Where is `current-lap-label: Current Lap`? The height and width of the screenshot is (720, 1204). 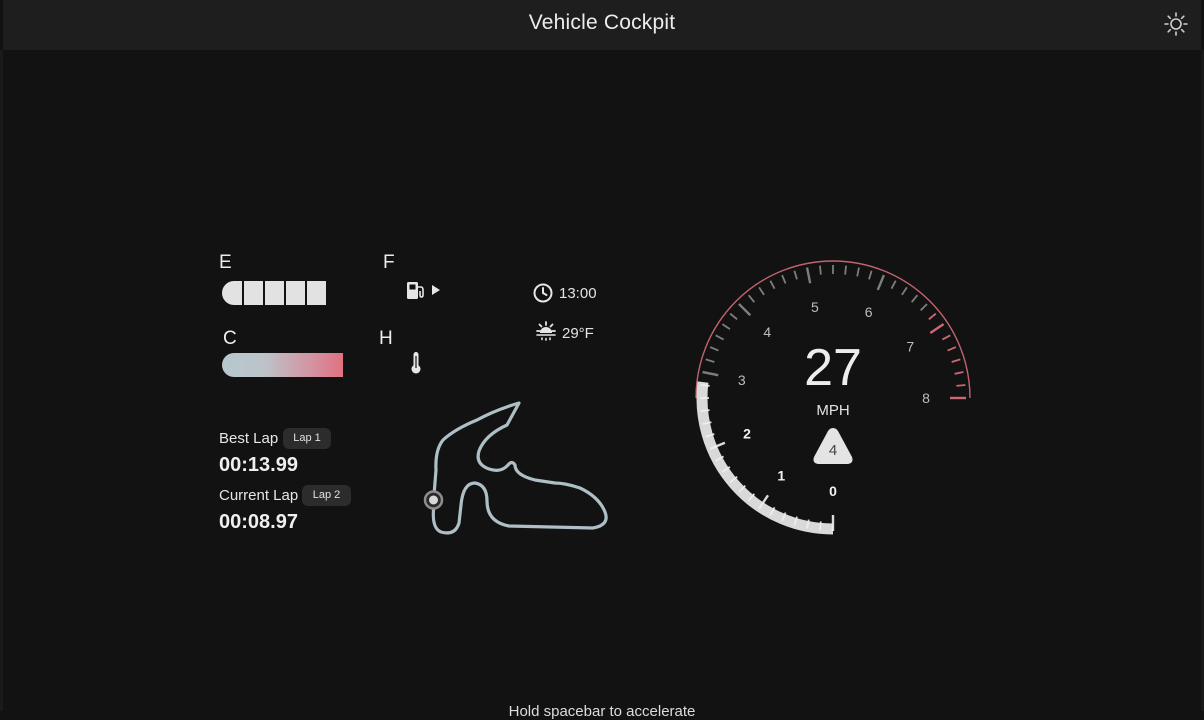 current-lap-label: Current Lap is located at coordinates (259, 495).